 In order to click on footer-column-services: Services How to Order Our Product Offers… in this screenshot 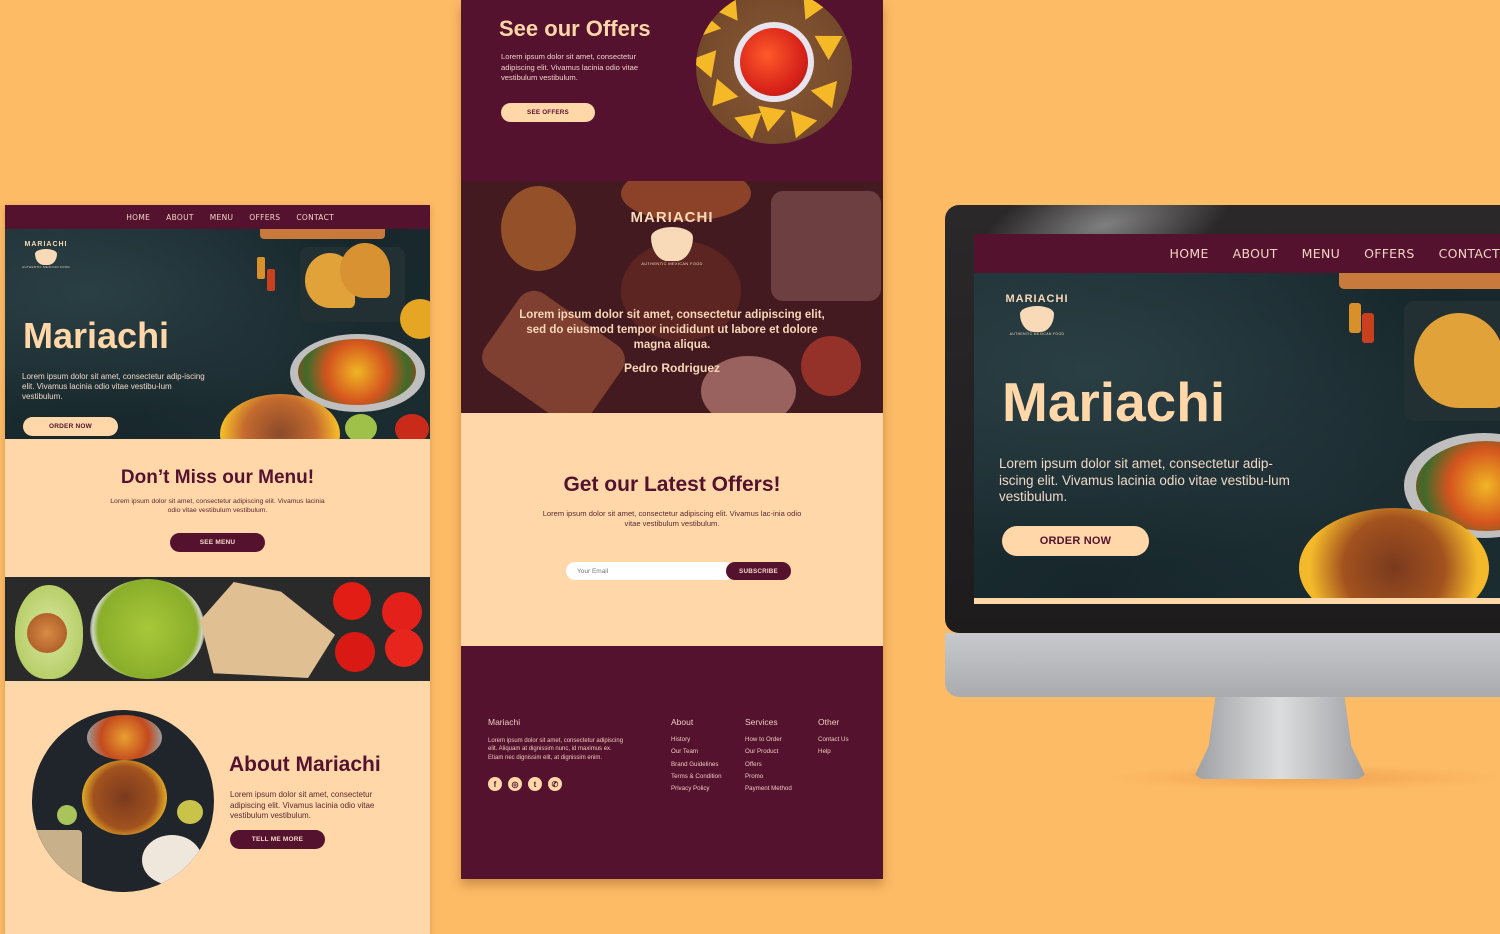, I will do `click(768, 756)`.